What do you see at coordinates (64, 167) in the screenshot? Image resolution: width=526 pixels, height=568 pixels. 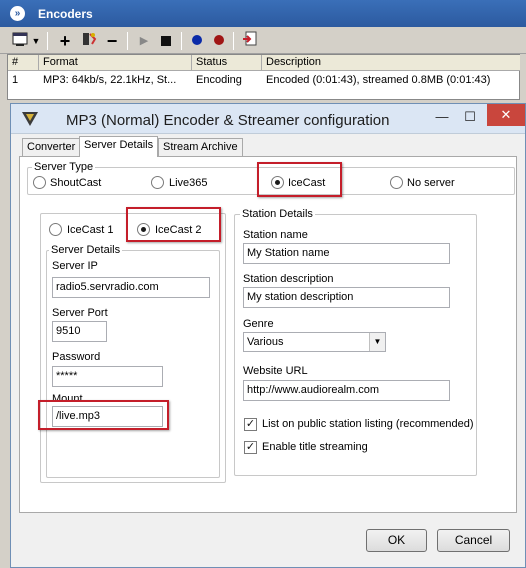 I see `server-type-label: Server Type` at bounding box center [64, 167].